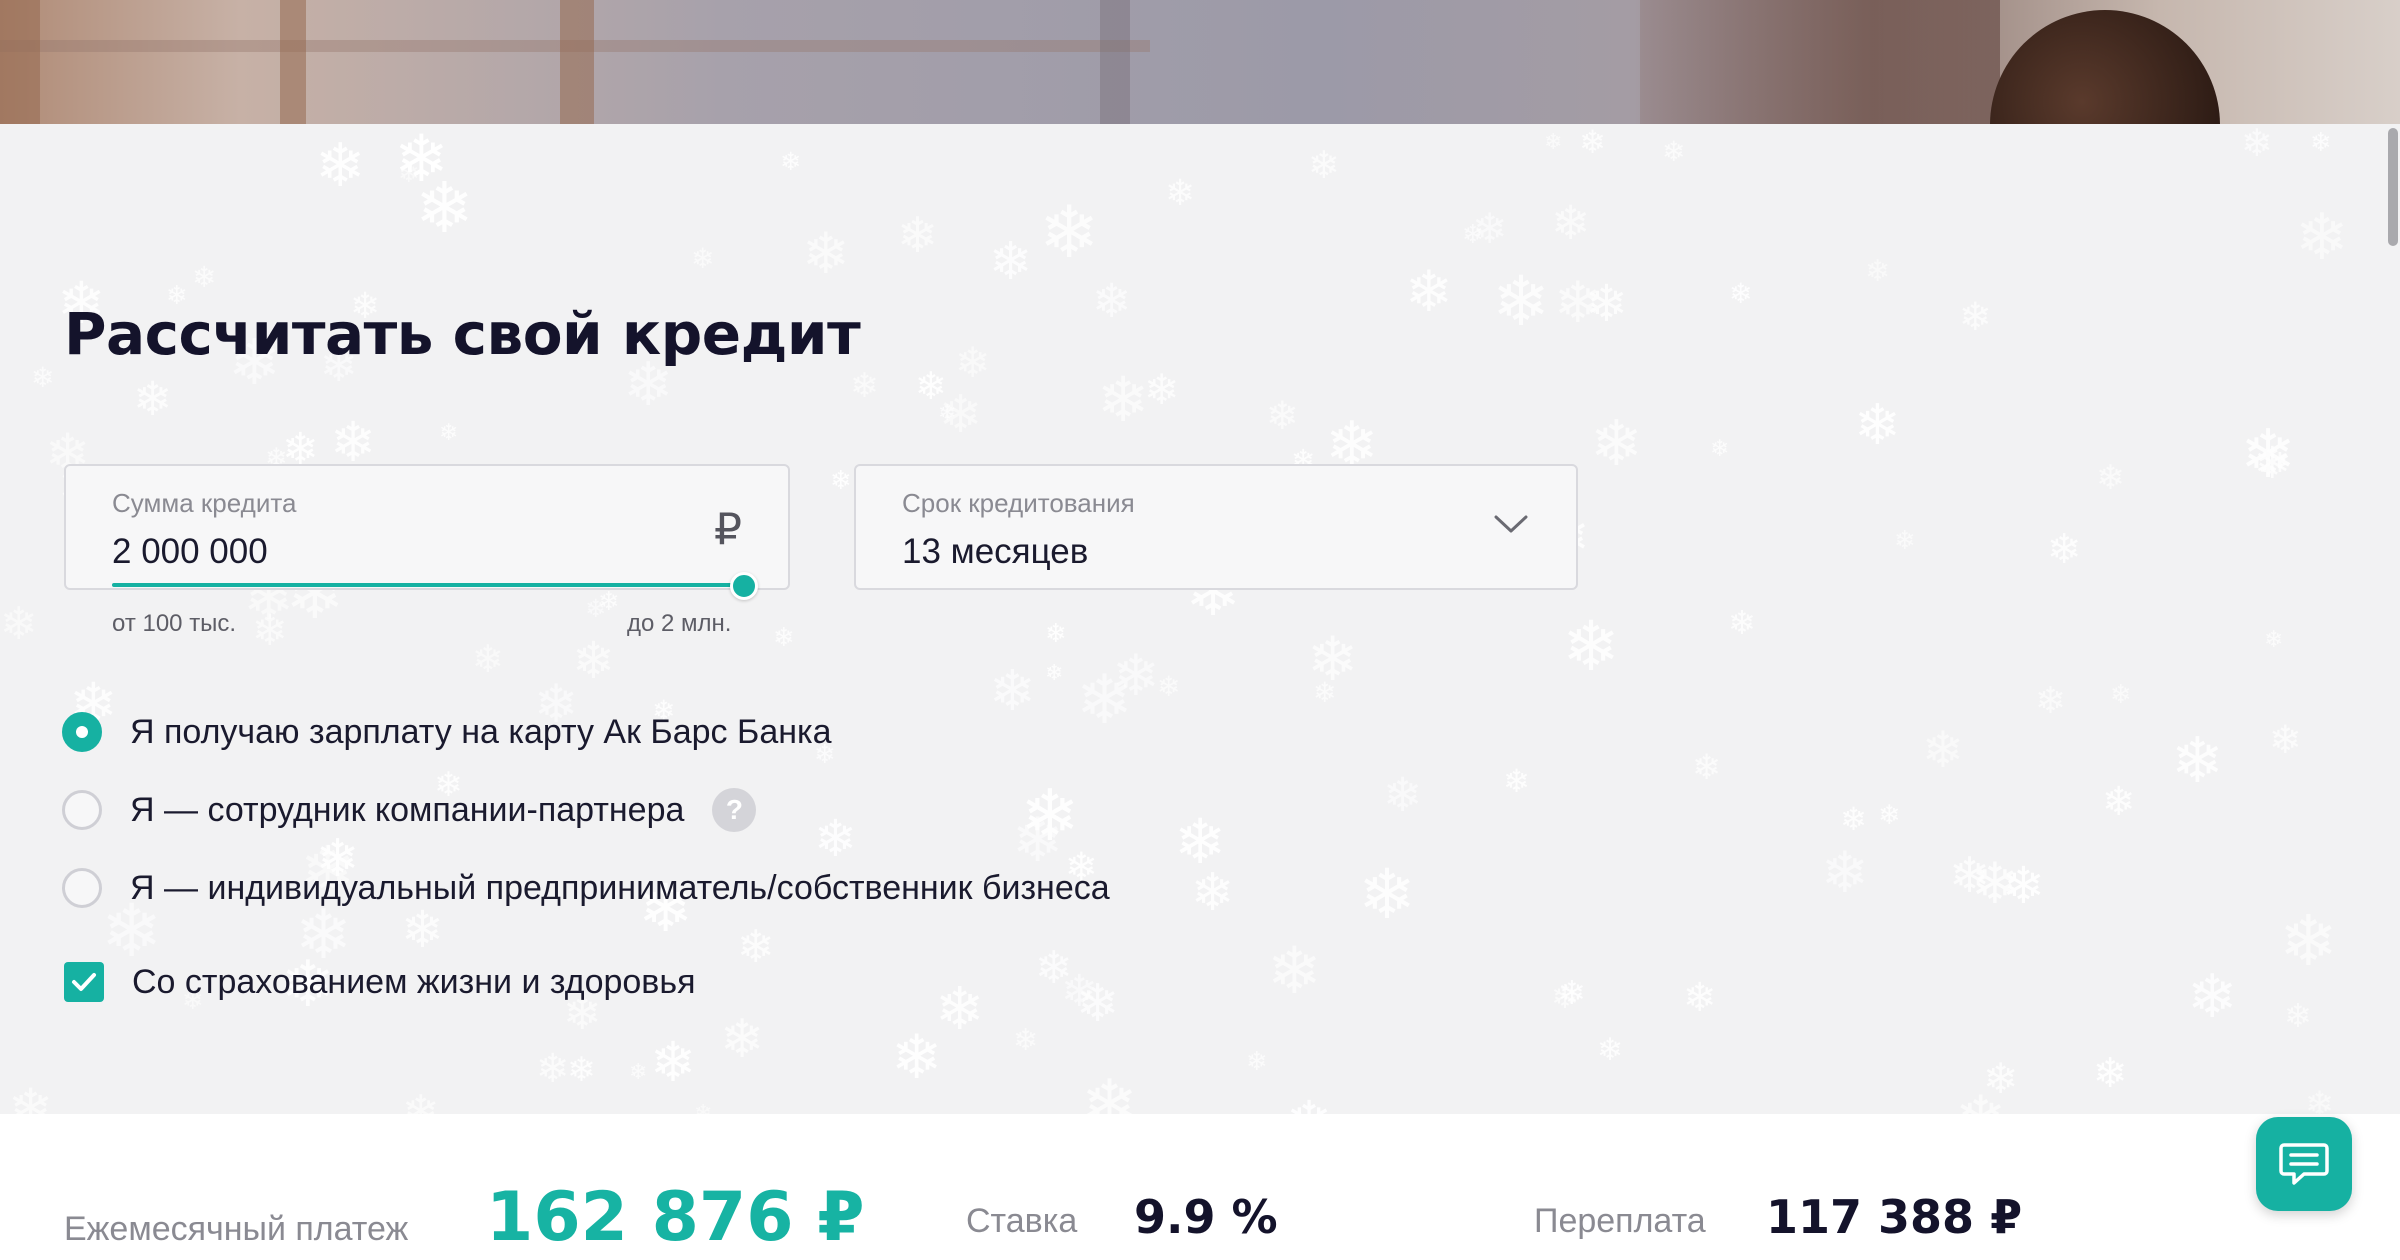 The image size is (2400, 1260). Describe the element at coordinates (2393, 187) in the screenshot. I see `scrollbar-thumb` at that location.